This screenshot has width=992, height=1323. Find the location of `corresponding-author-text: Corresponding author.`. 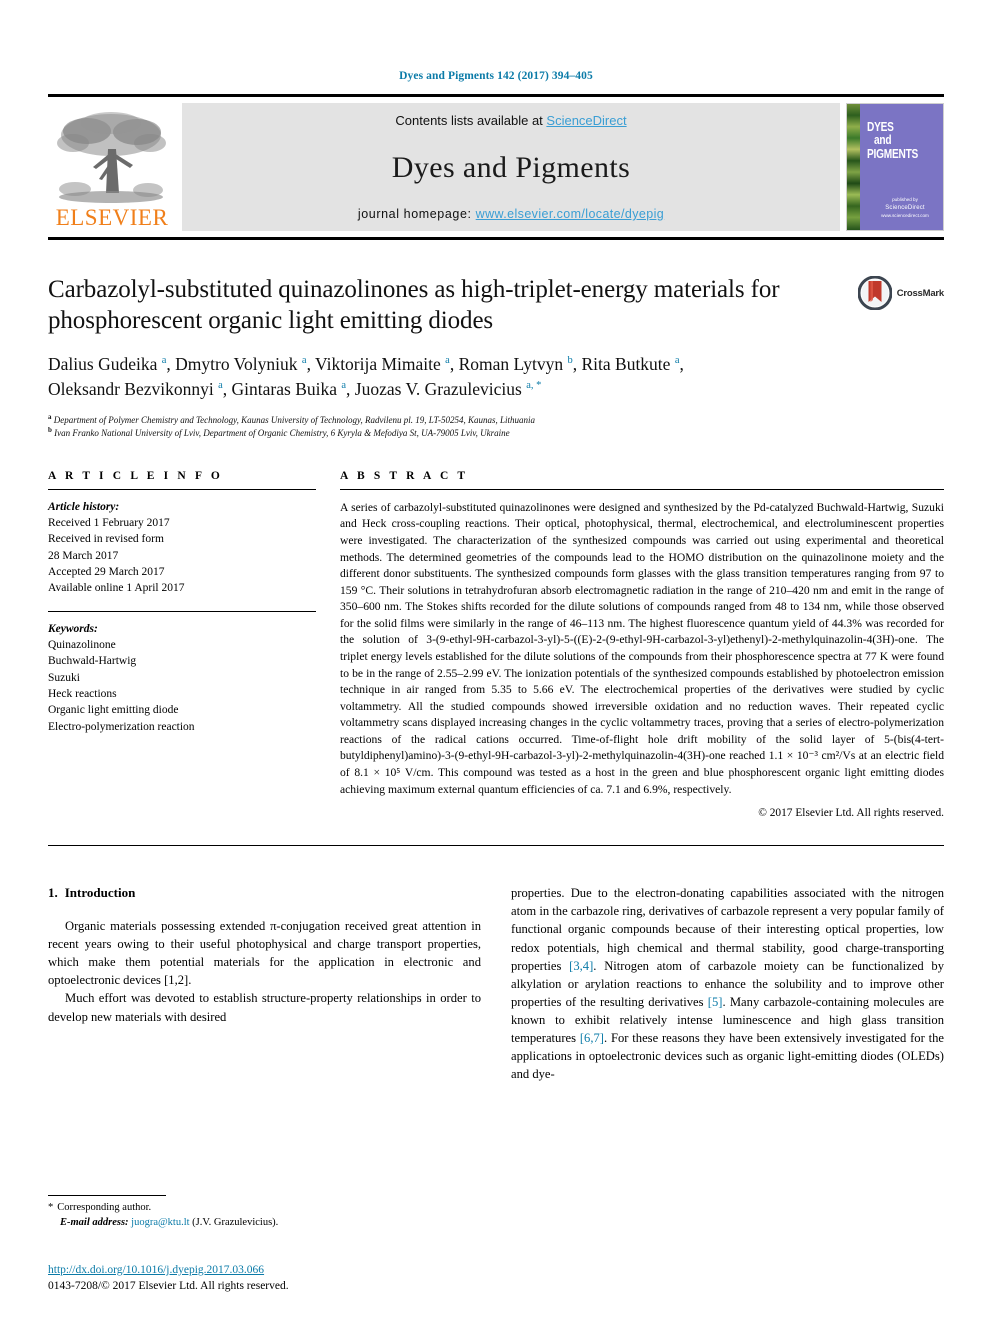

corresponding-author-text: Corresponding author. is located at coordinates (104, 1207).